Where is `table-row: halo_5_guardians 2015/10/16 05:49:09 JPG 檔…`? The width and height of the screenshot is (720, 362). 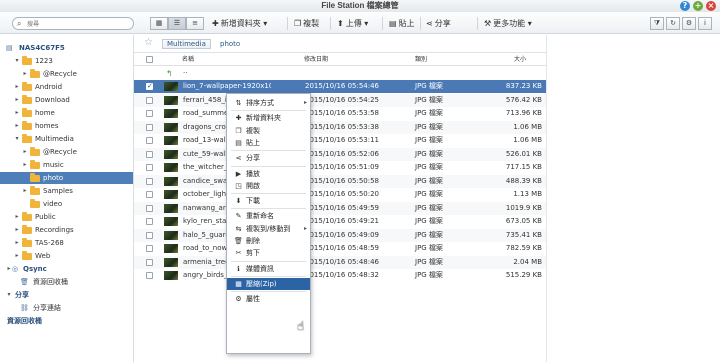 table-row: halo_5_guardians 2015/10/16 05:49:09 JPG 檔… is located at coordinates (340, 235).